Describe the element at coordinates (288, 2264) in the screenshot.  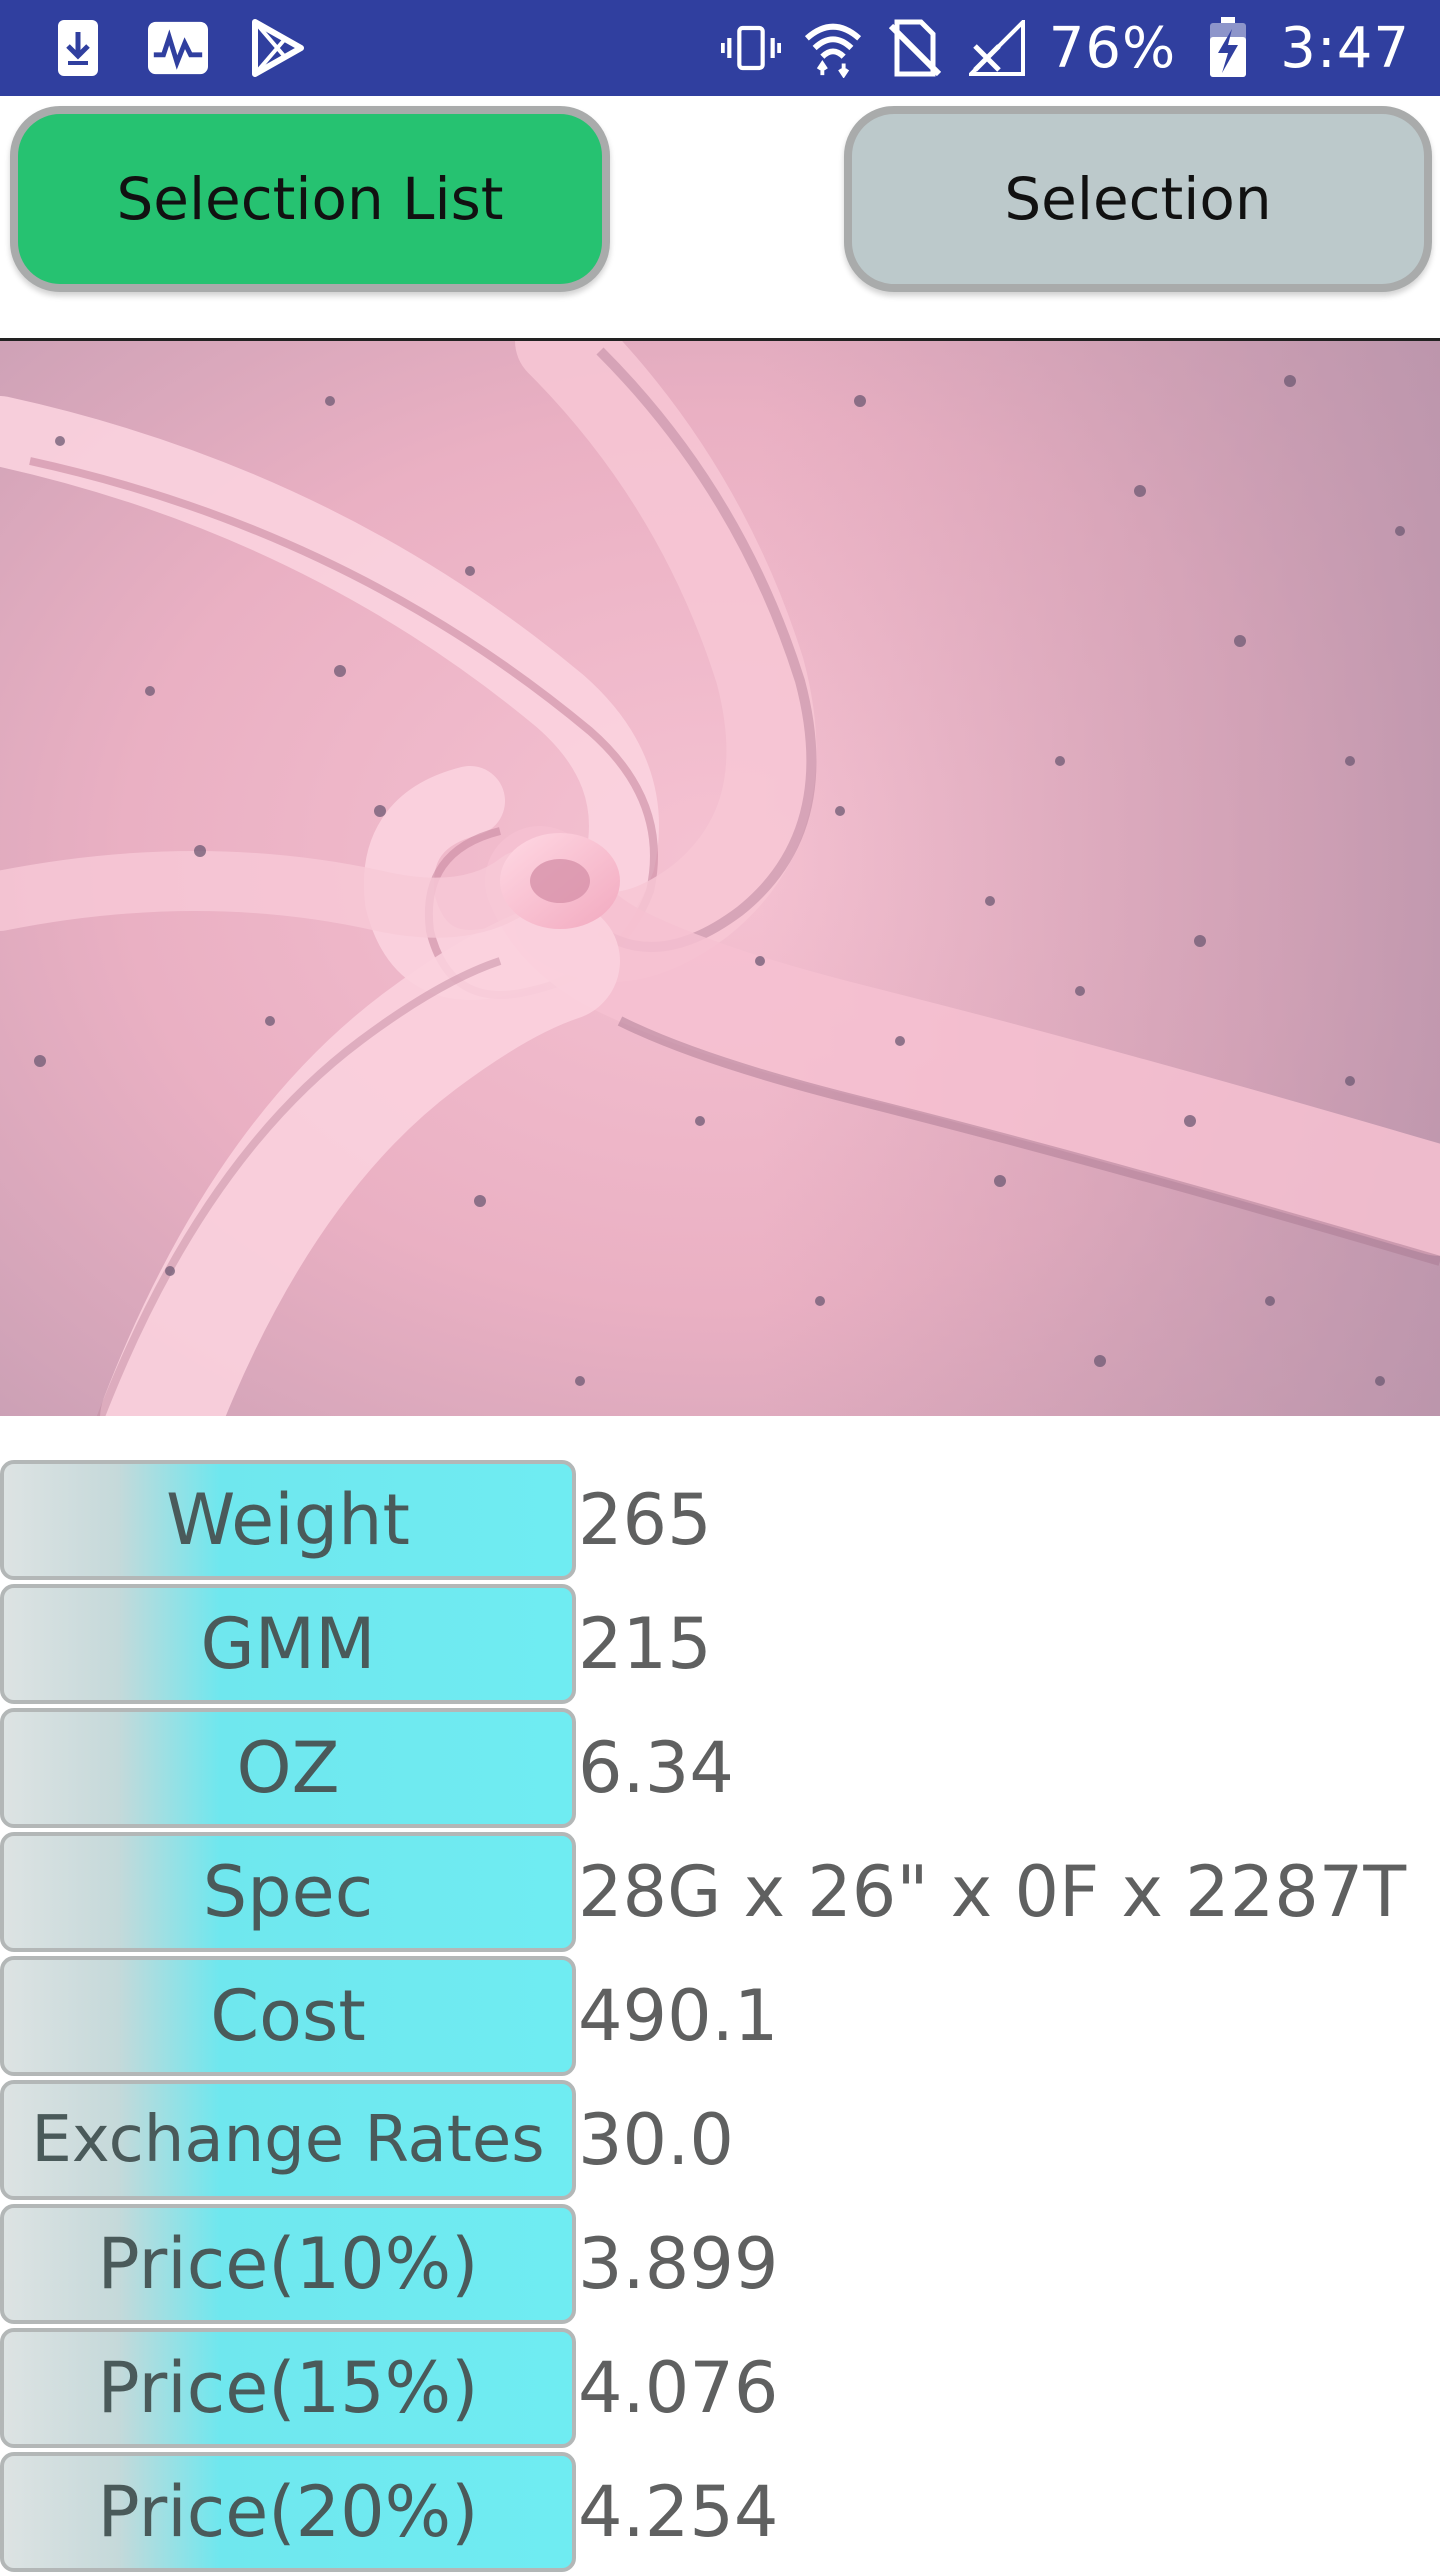
I see `detail-label: Price(10%)` at that location.